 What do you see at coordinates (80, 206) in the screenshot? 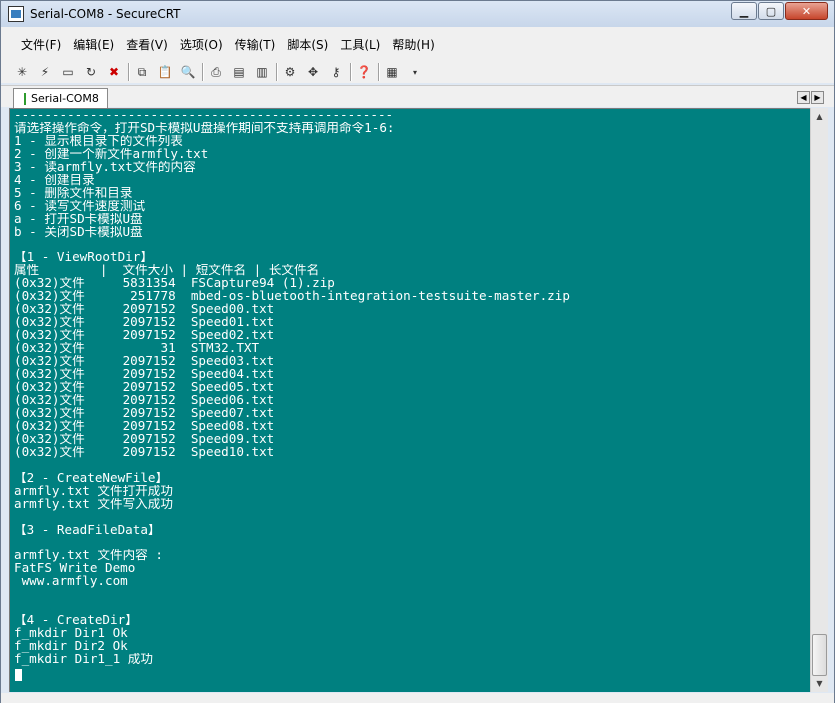
I see `terminal-line: 6 - 读写文件速度测试` at bounding box center [80, 206].